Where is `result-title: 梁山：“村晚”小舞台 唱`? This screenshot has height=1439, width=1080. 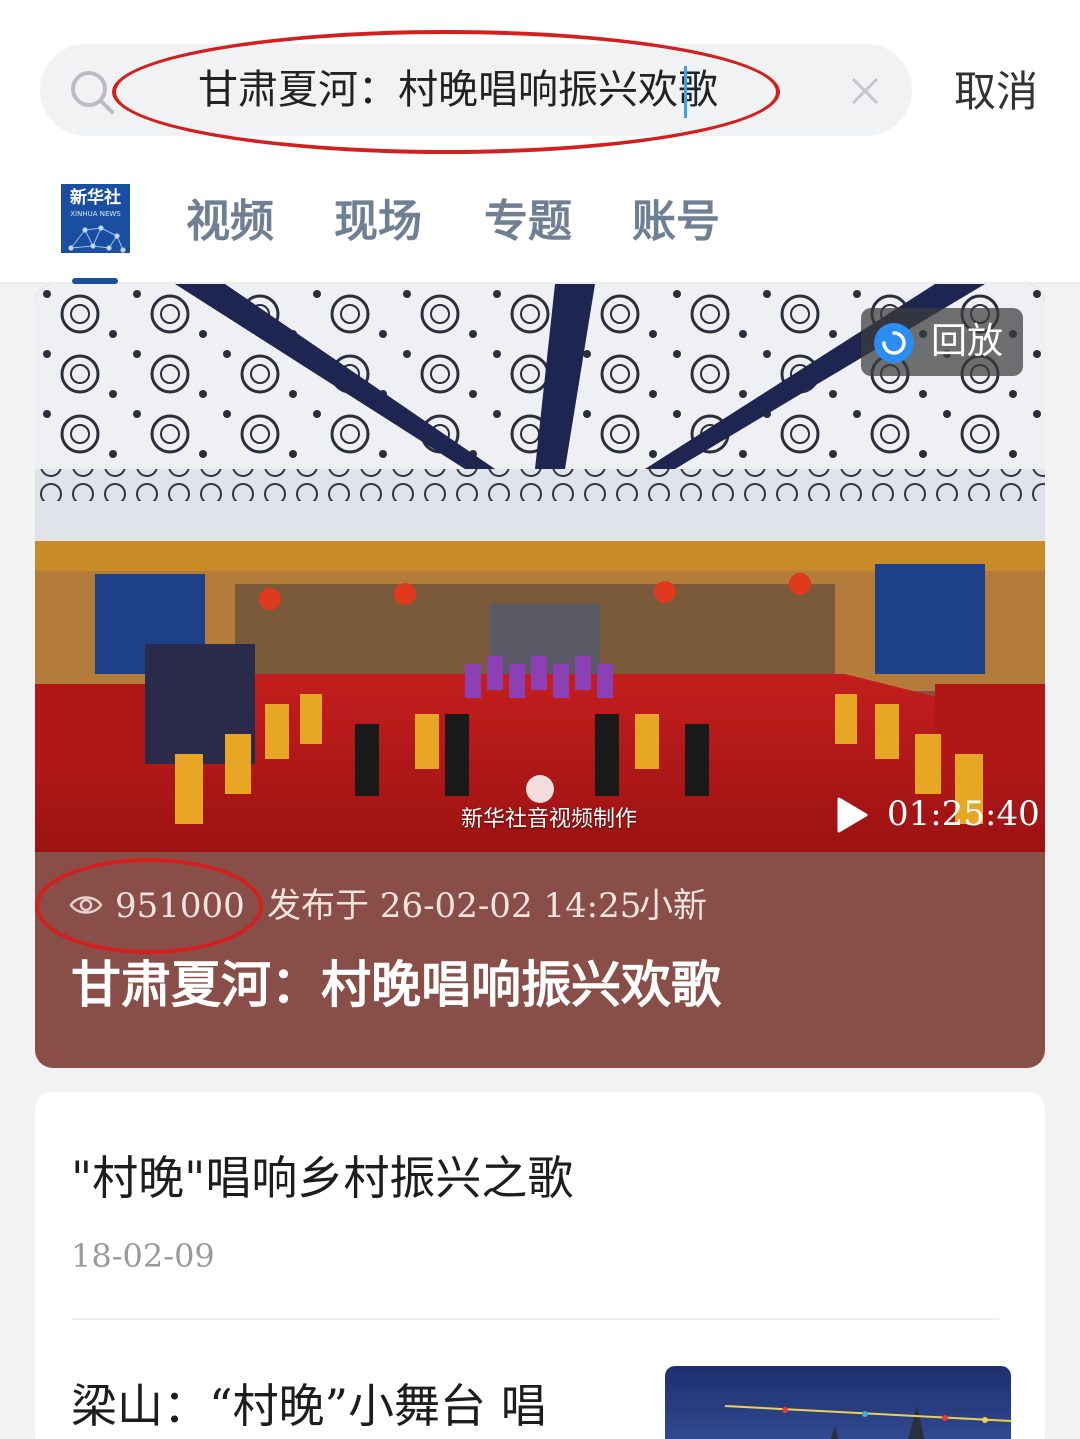
result-title: 梁山：“村晚”小舞台 唱 is located at coordinates (309, 1406).